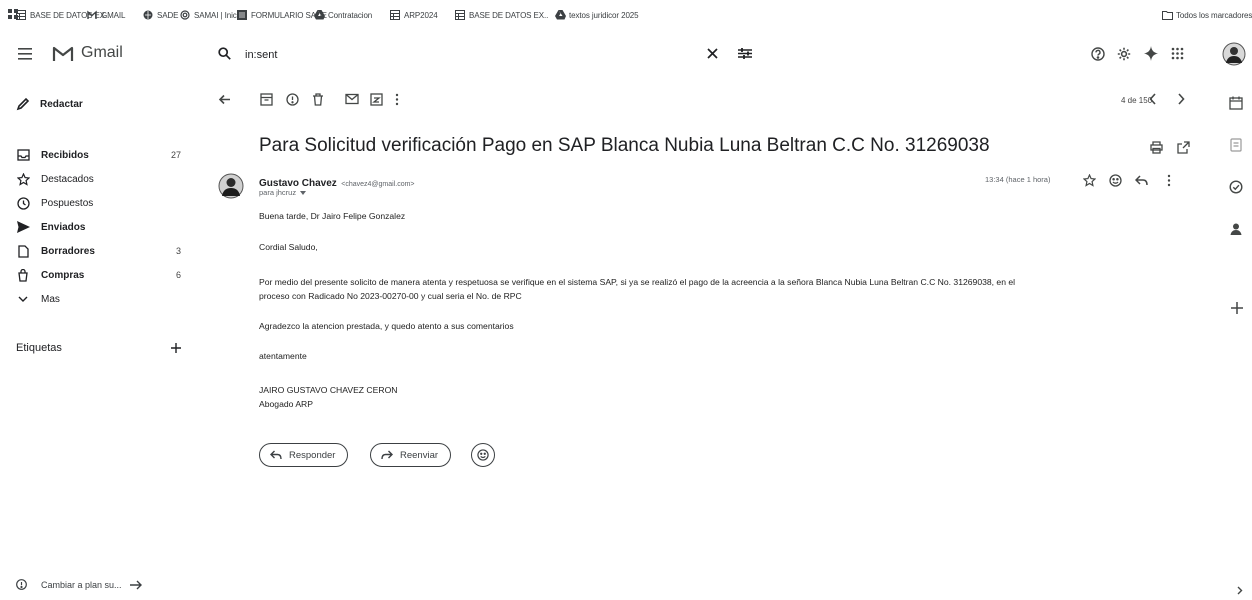 The height and width of the screenshot is (600, 1252). Describe the element at coordinates (113, 15) in the screenshot. I see `bookmark-label: GMAIL` at that location.